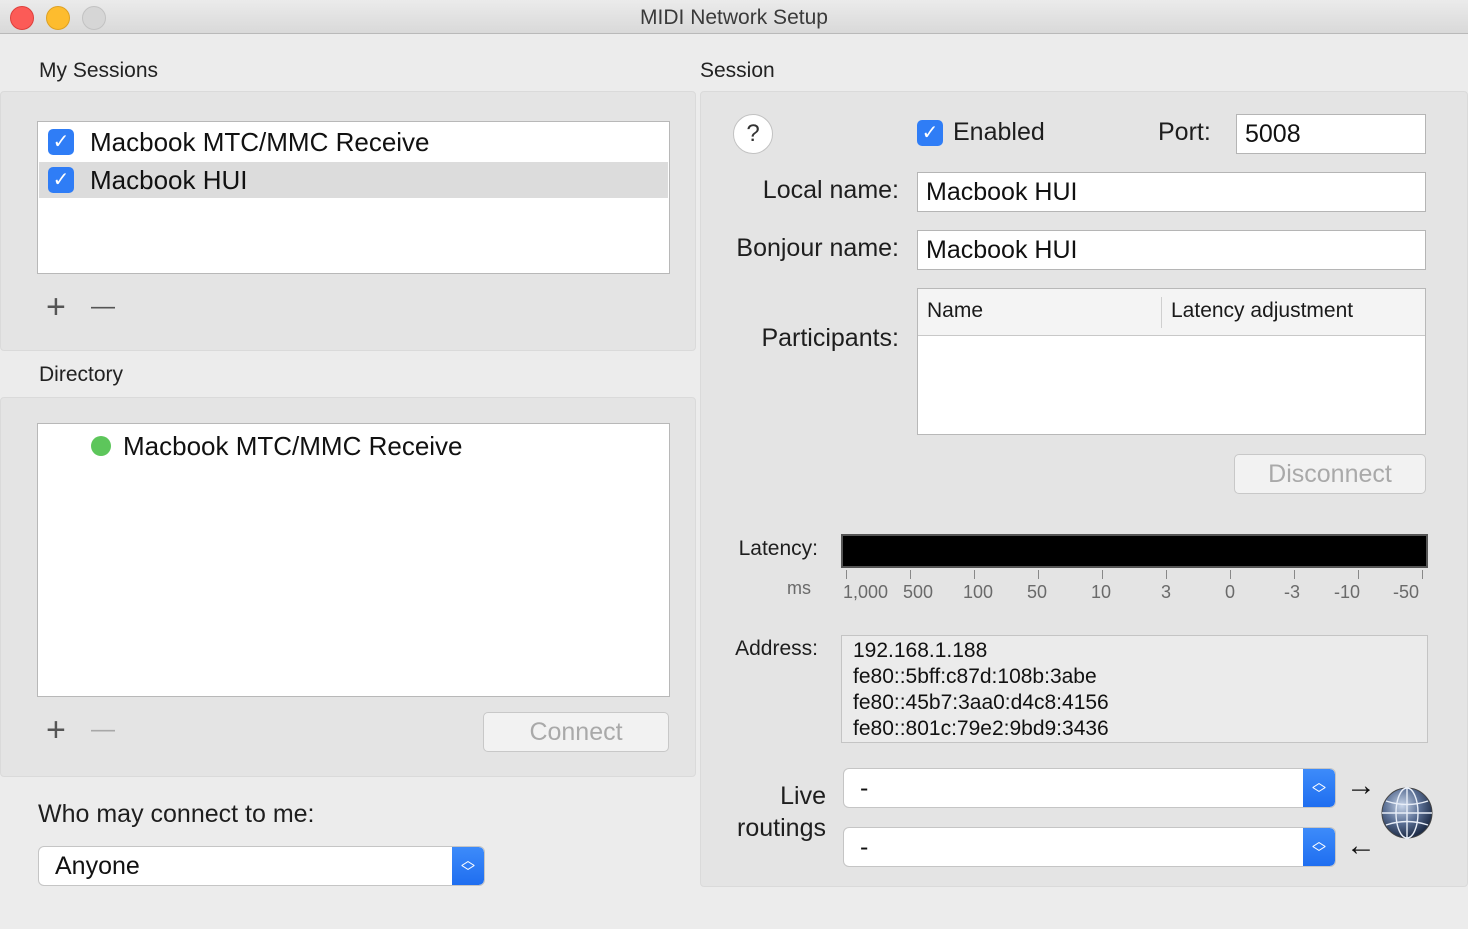 The width and height of the screenshot is (1468, 929). I want to click on add-directory-button: +, so click(56, 730).